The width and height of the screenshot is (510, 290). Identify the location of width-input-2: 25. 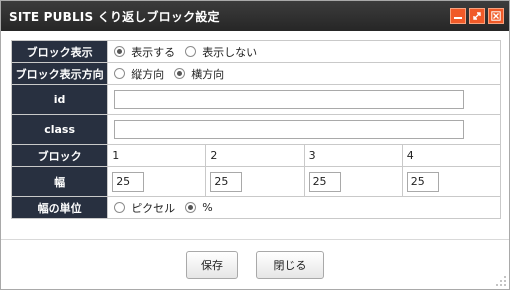
(226, 181).